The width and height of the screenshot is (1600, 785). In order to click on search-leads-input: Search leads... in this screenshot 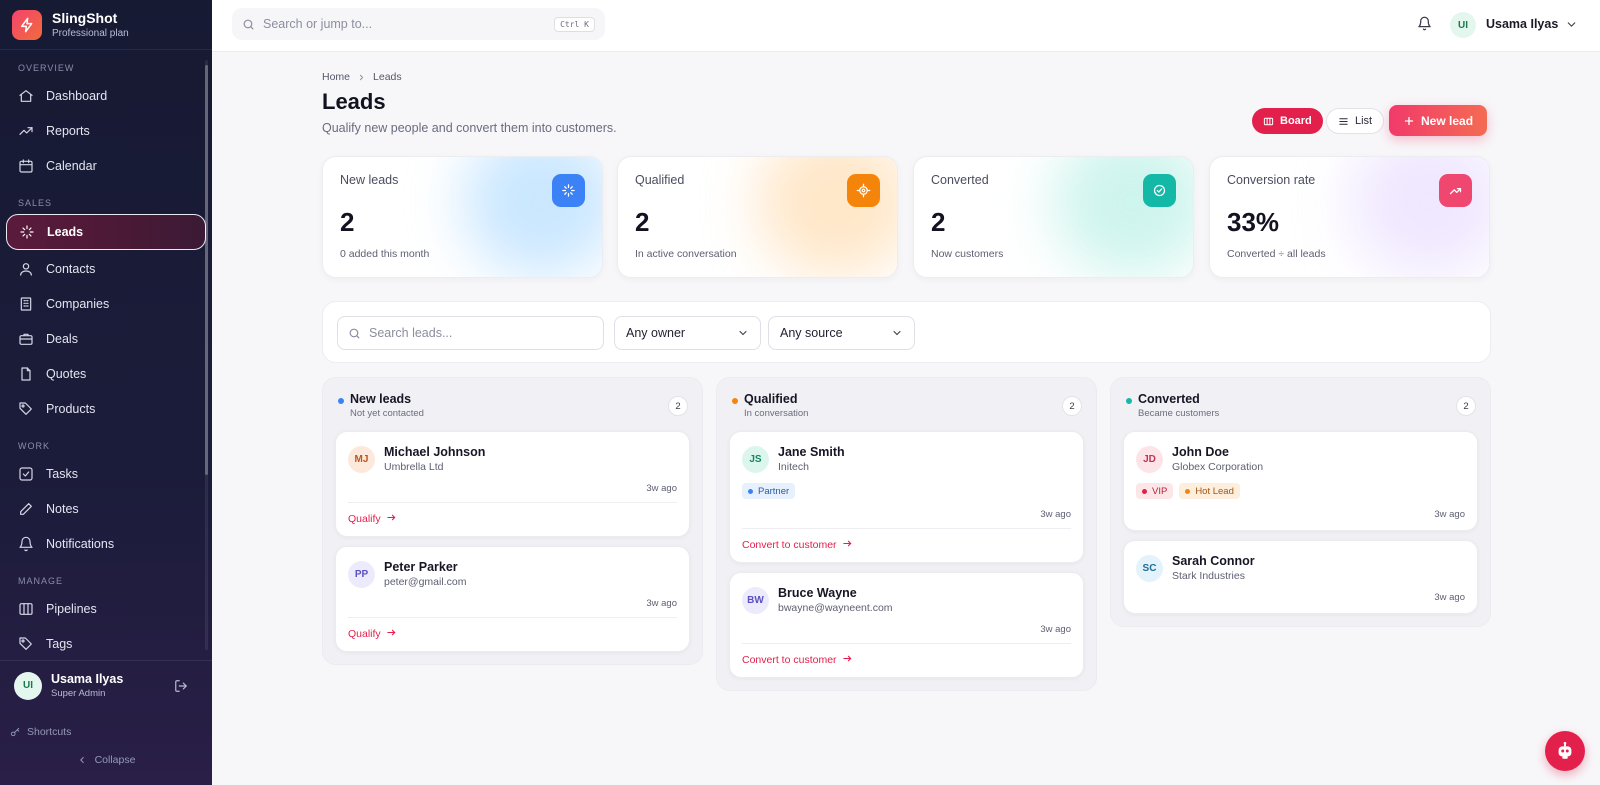, I will do `click(470, 333)`.